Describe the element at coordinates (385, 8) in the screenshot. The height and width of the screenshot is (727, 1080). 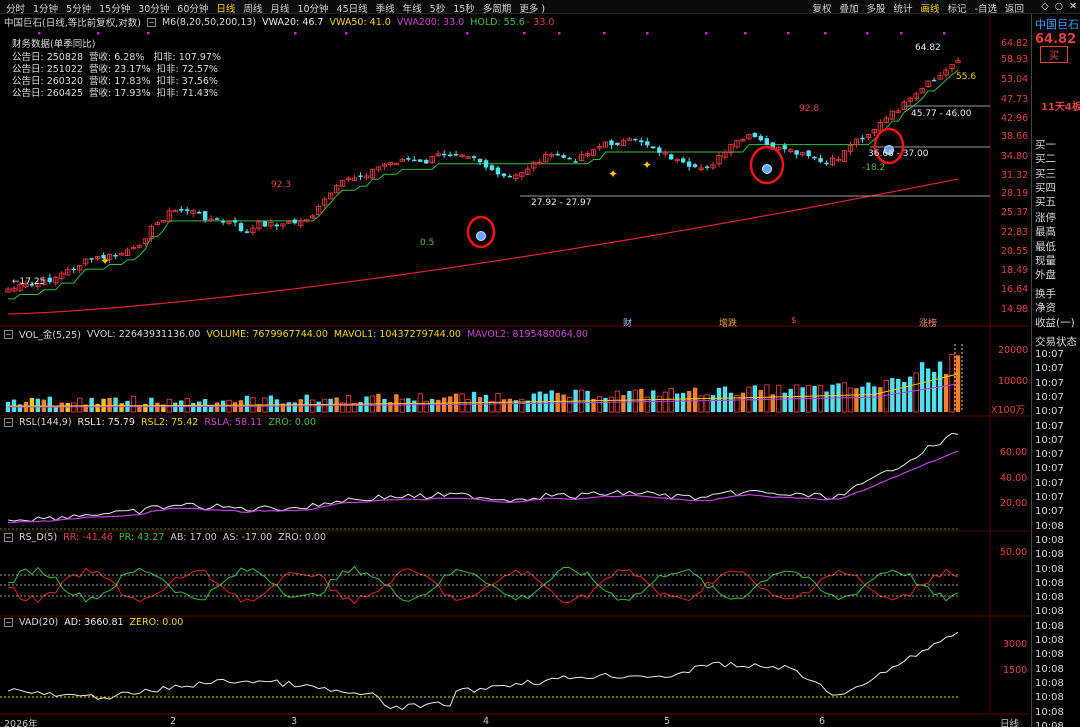
I see `period-tab: 季线` at that location.